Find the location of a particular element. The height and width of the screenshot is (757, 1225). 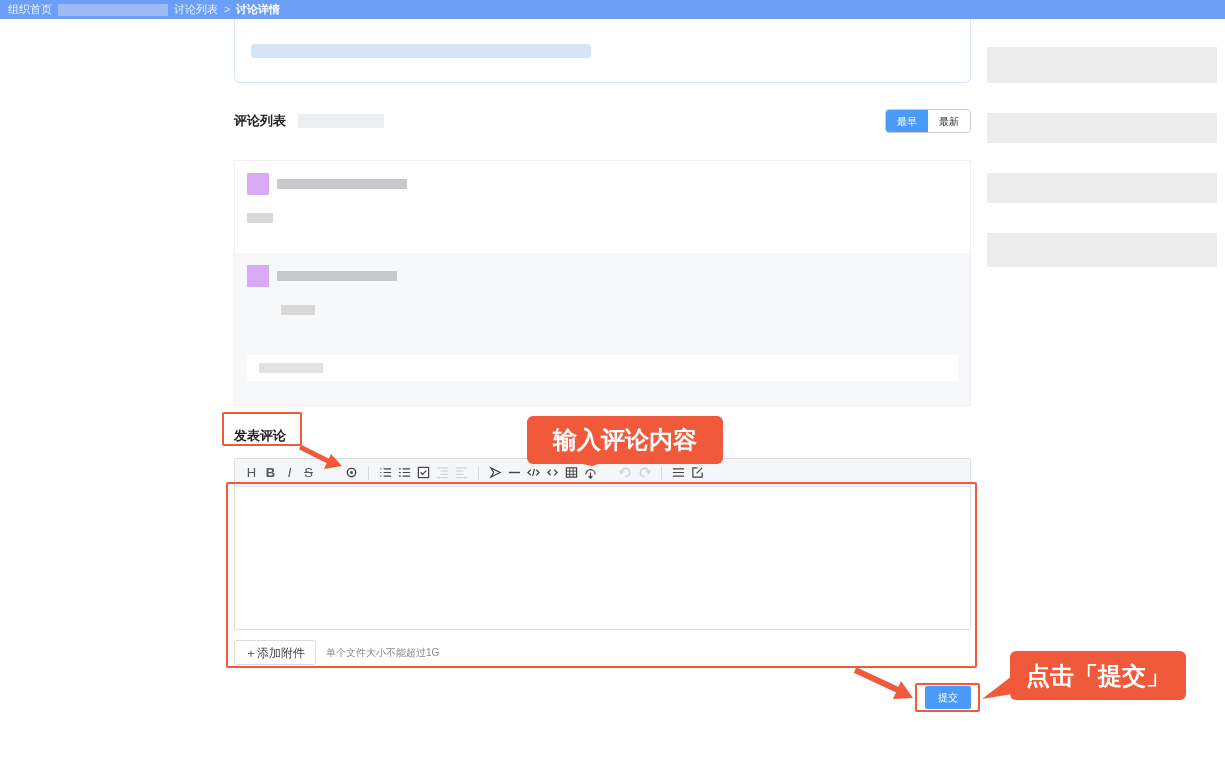

upload-hint: 单个文件大小不能超过1G is located at coordinates (383, 653).